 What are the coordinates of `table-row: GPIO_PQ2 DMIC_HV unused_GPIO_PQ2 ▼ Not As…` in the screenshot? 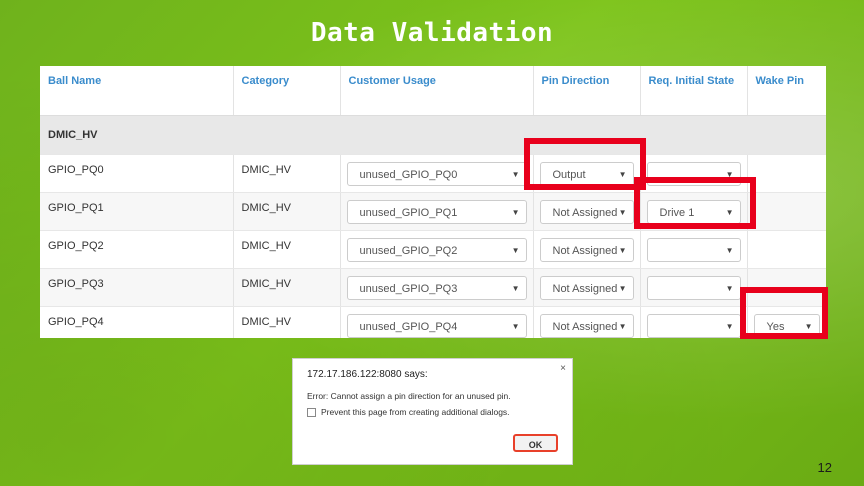 It's located at (433, 249).